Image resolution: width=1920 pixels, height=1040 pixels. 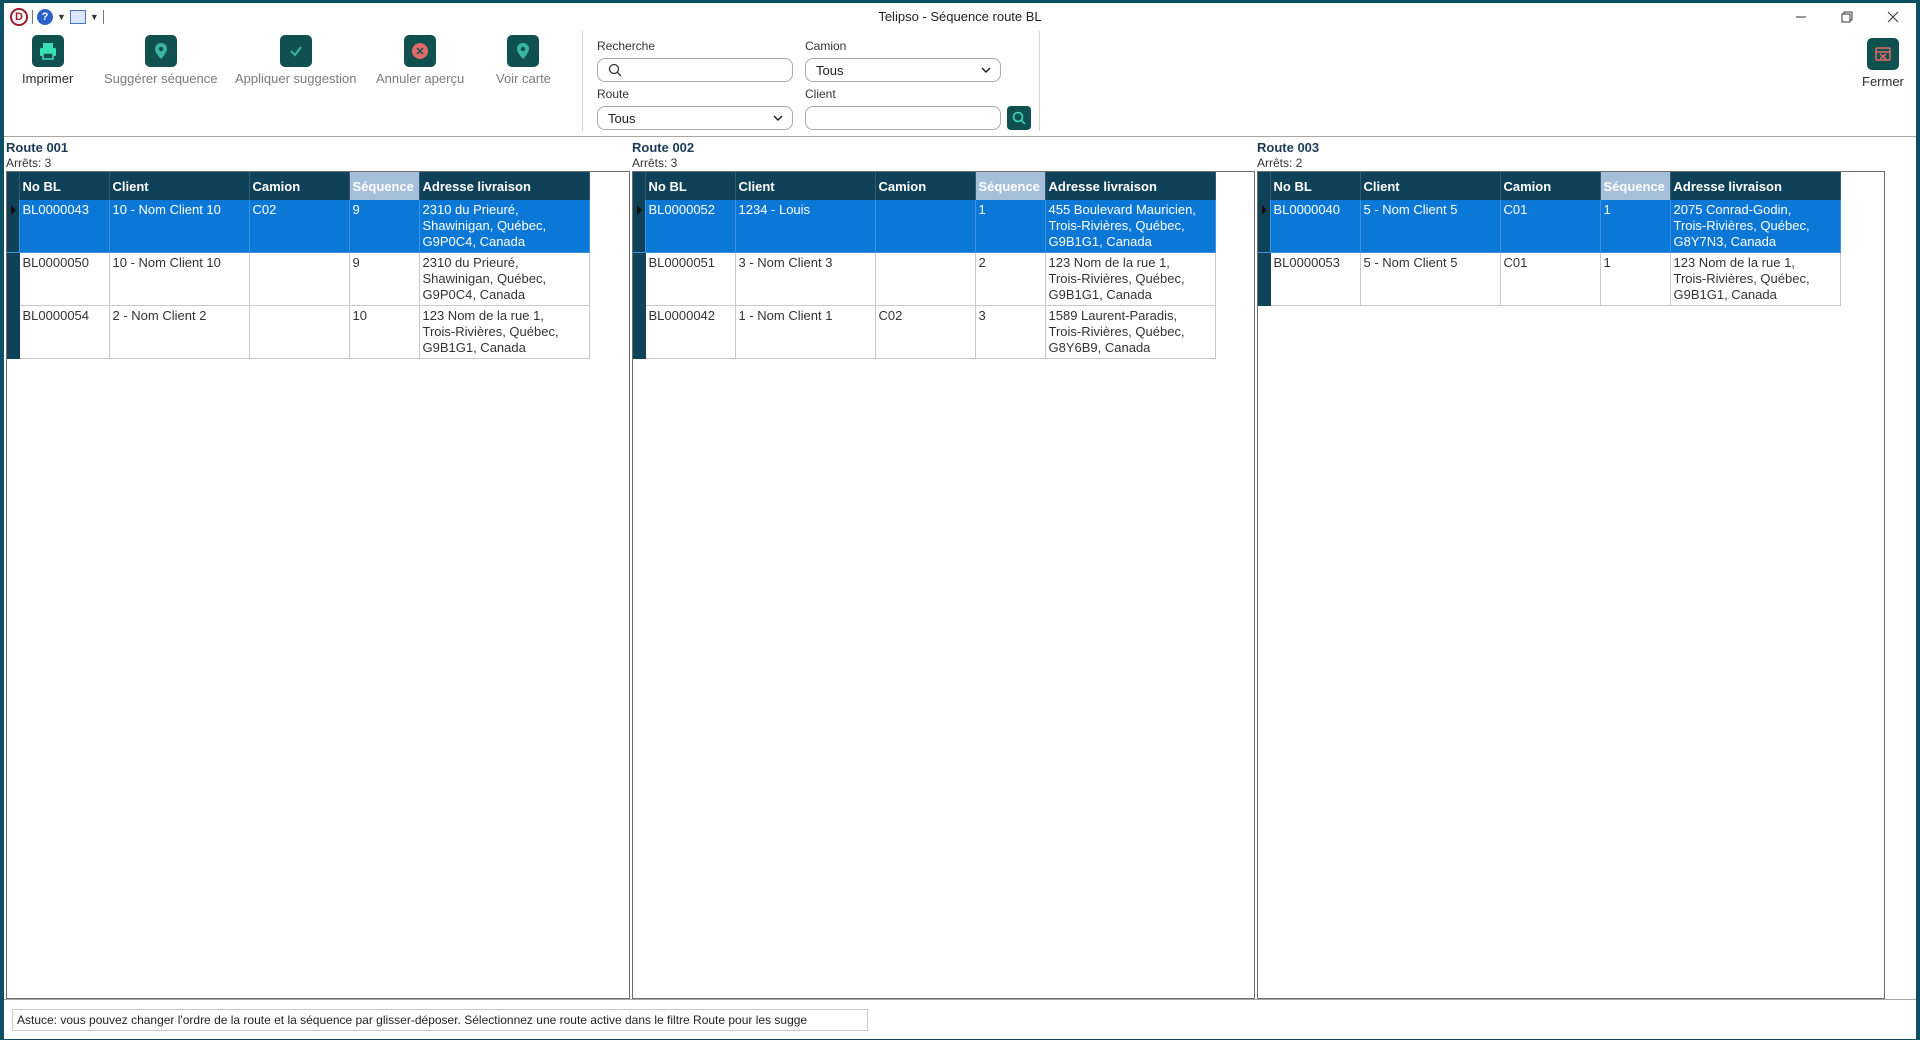 What do you see at coordinates (1883, 63) in the screenshot?
I see `close-button: Fermer` at bounding box center [1883, 63].